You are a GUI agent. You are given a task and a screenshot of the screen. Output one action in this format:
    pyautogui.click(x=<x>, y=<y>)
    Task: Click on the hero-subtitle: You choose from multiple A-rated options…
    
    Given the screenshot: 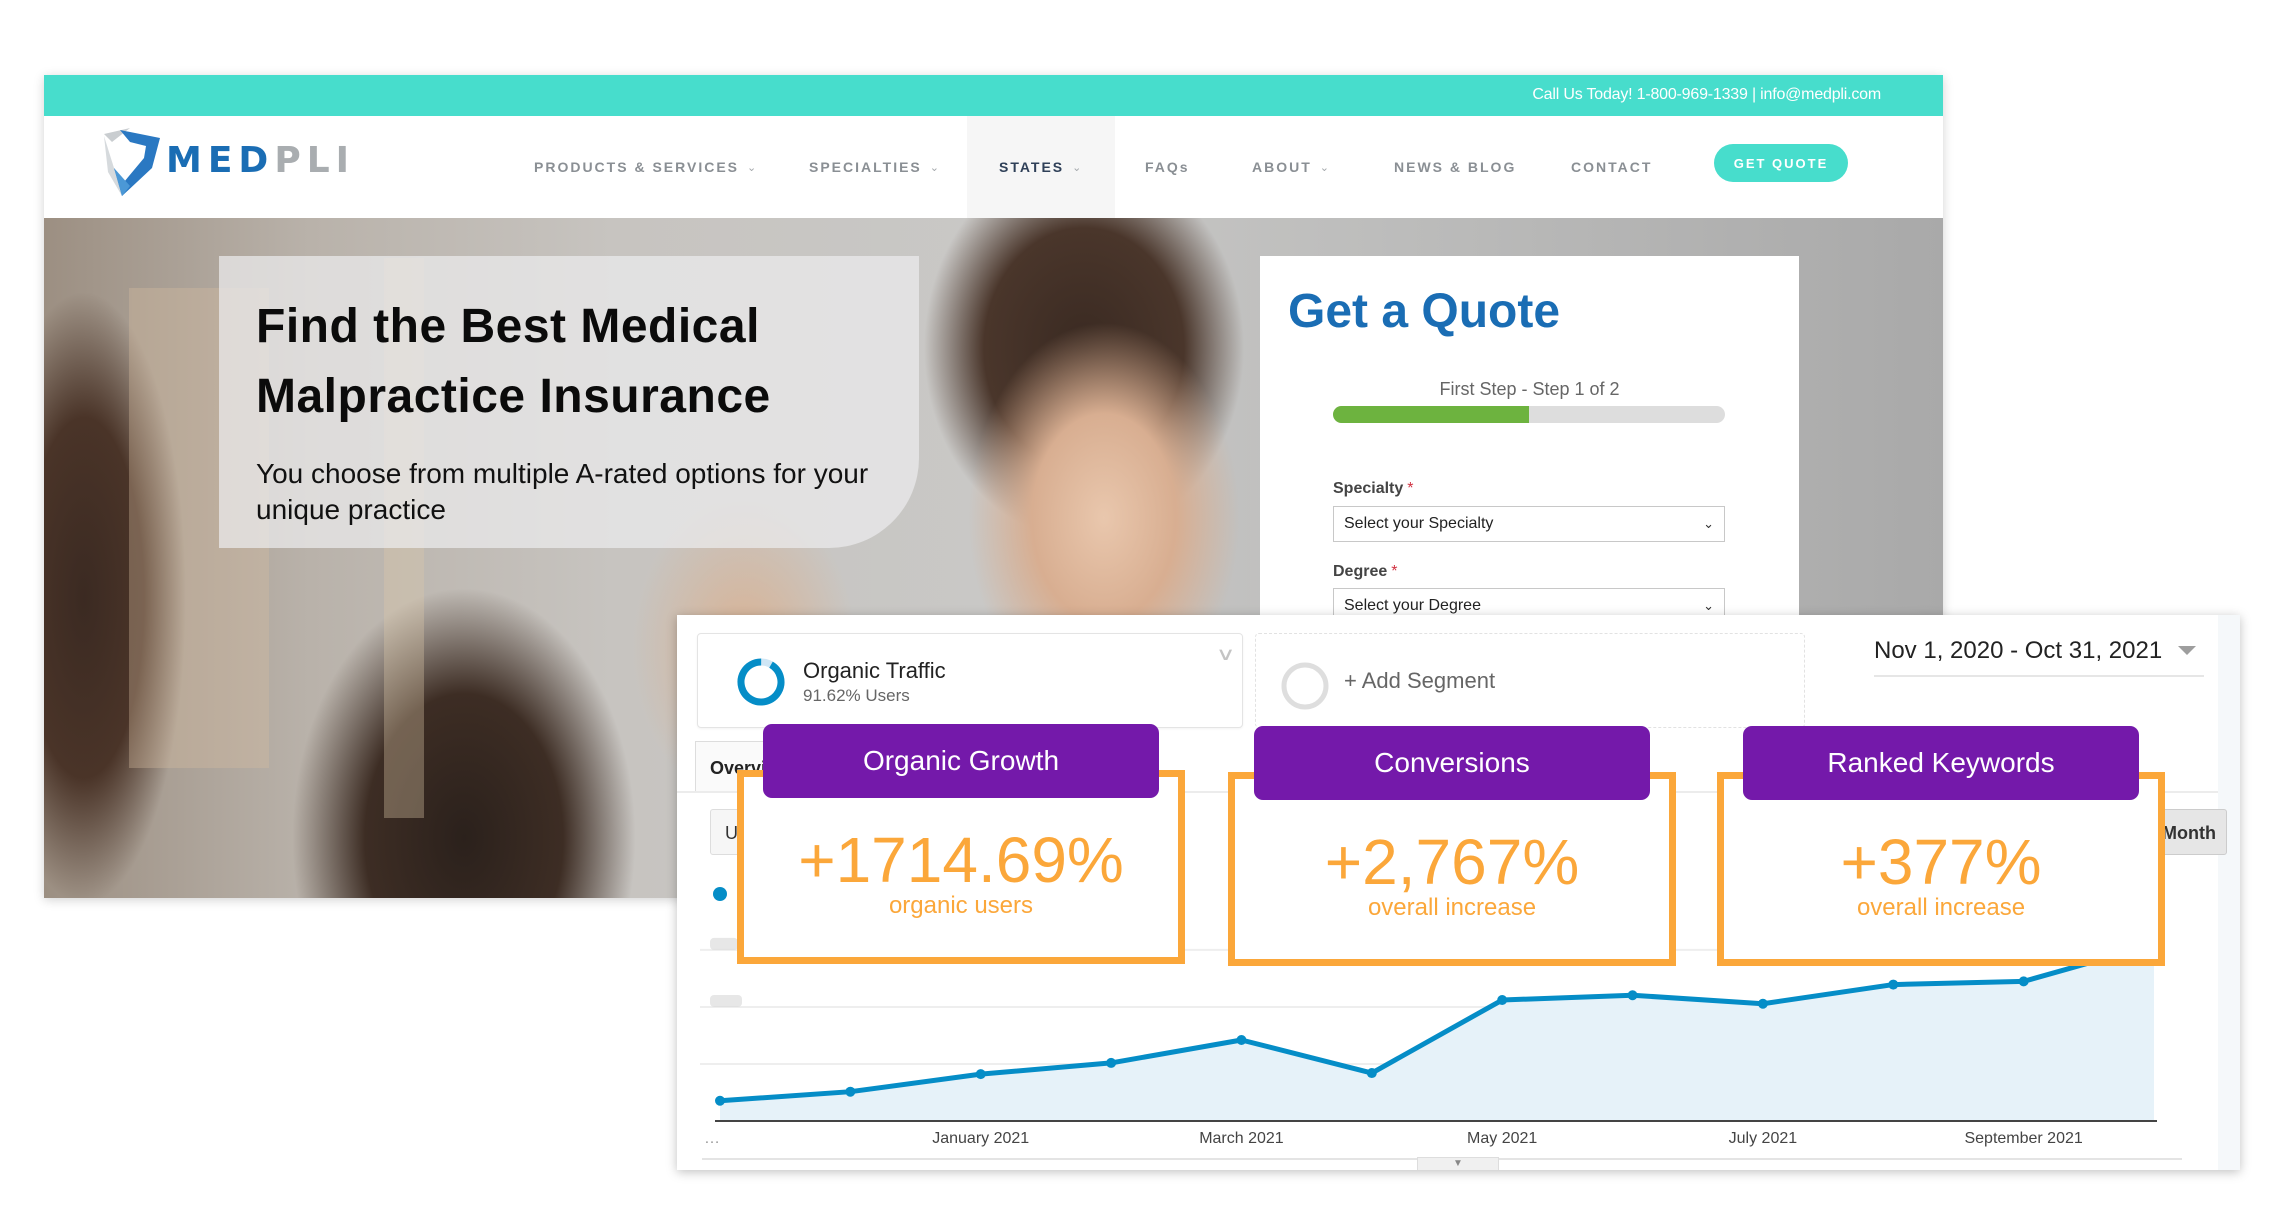 What is the action you would take?
    pyautogui.click(x=562, y=491)
    